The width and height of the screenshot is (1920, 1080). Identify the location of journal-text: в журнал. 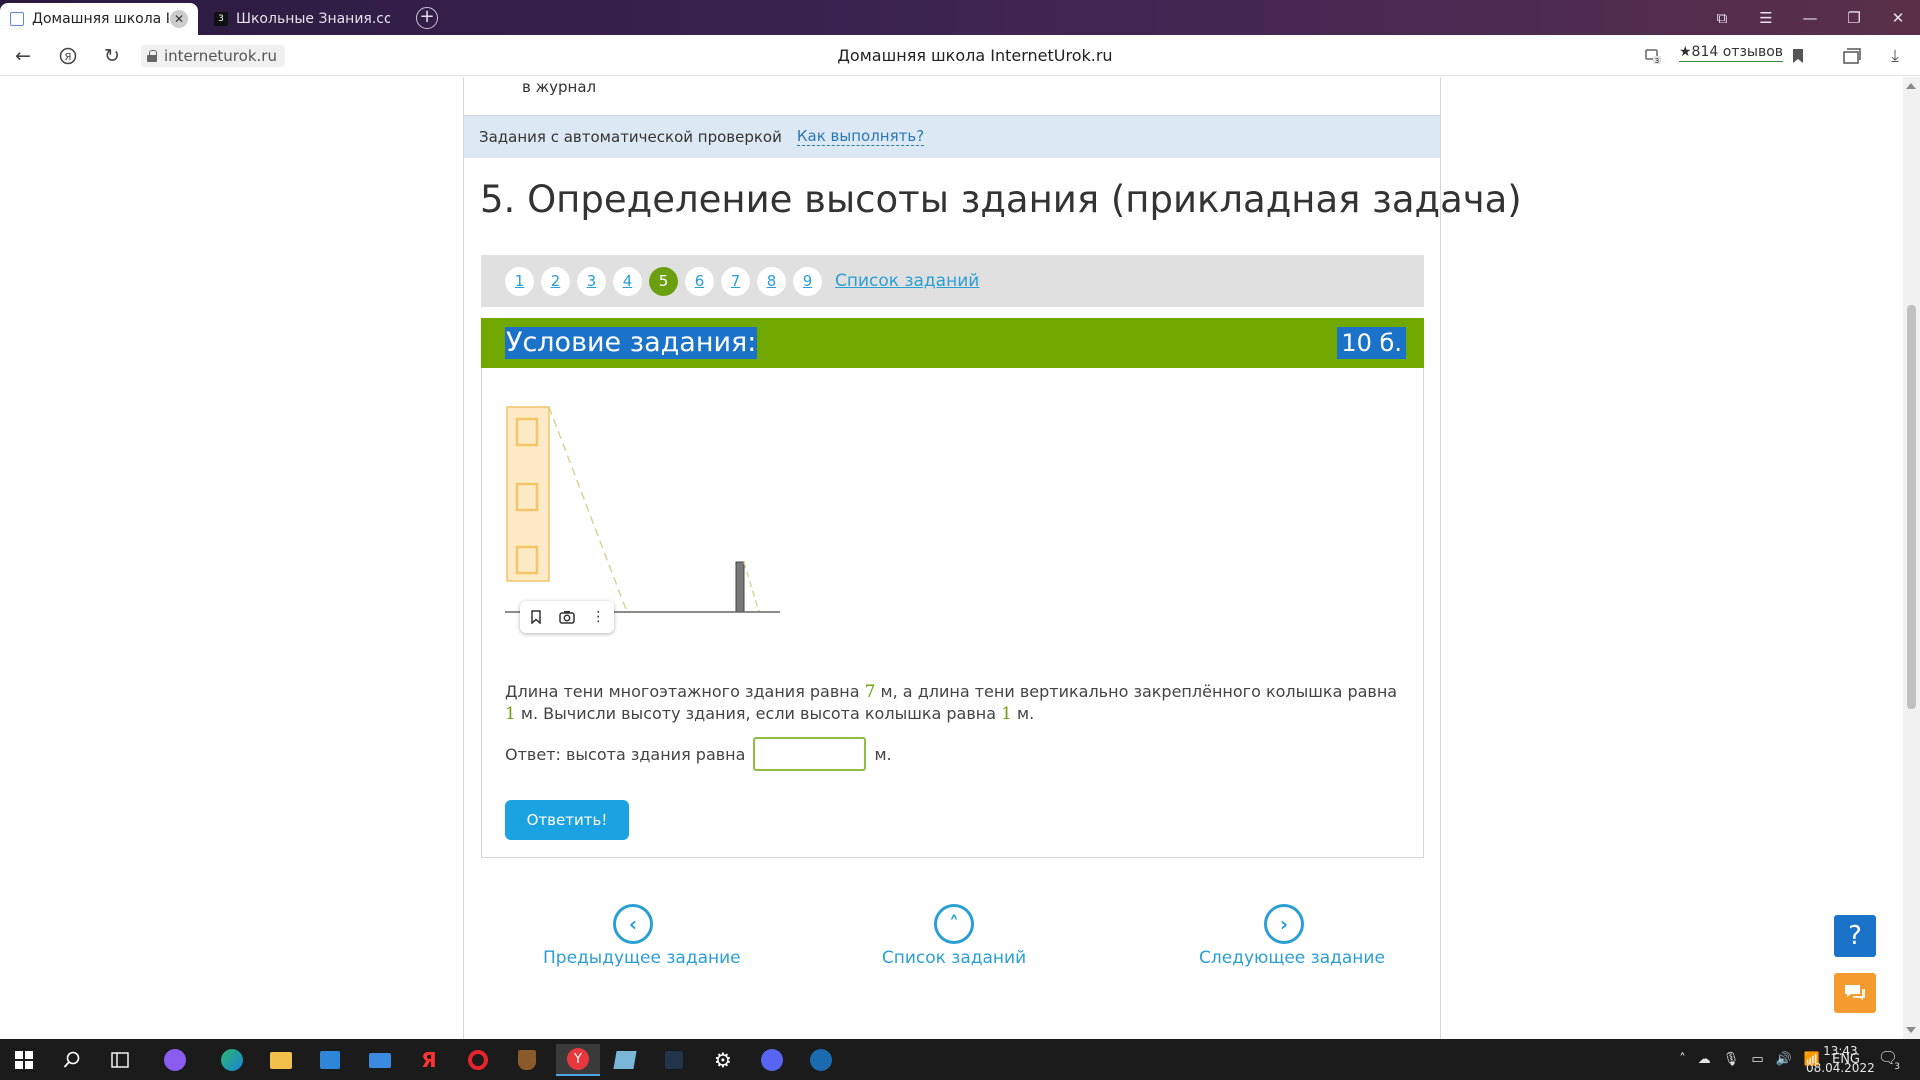
(559, 87).